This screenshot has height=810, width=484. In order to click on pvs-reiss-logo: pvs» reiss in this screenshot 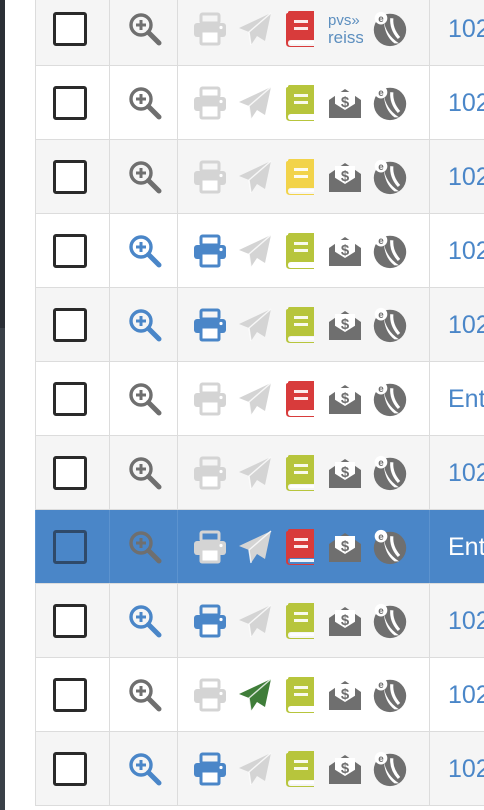, I will do `click(345, 29)`.